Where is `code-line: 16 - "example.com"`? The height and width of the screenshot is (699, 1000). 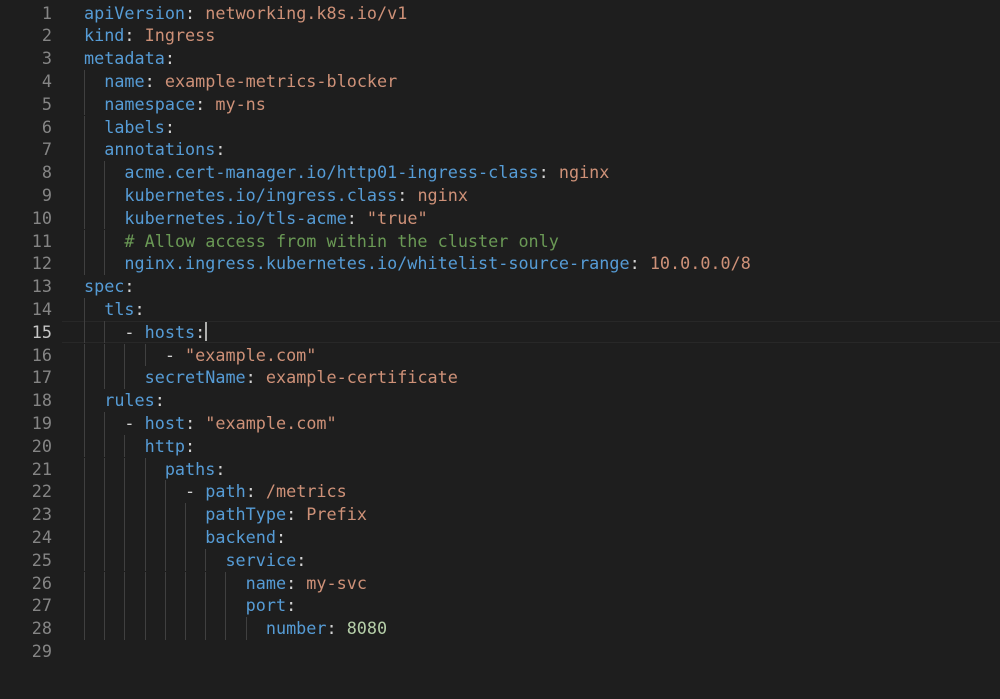
code-line: 16 - "example.com" is located at coordinates (500, 355).